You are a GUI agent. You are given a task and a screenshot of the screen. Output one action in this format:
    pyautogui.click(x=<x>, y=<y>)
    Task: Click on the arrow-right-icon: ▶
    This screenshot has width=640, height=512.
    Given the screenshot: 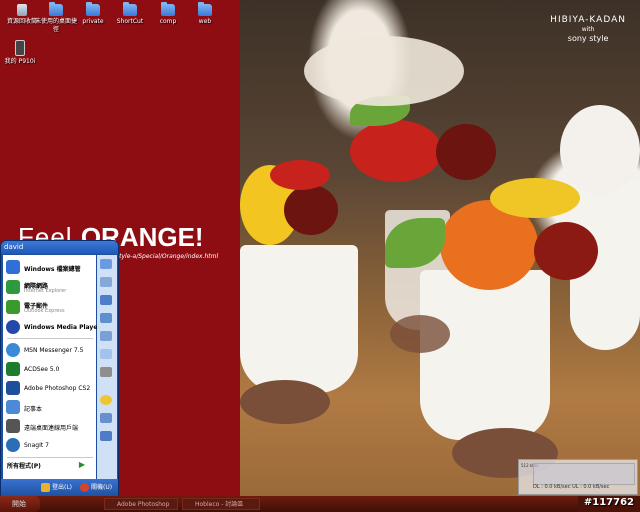 What is the action you would take?
    pyautogui.click(x=81, y=464)
    